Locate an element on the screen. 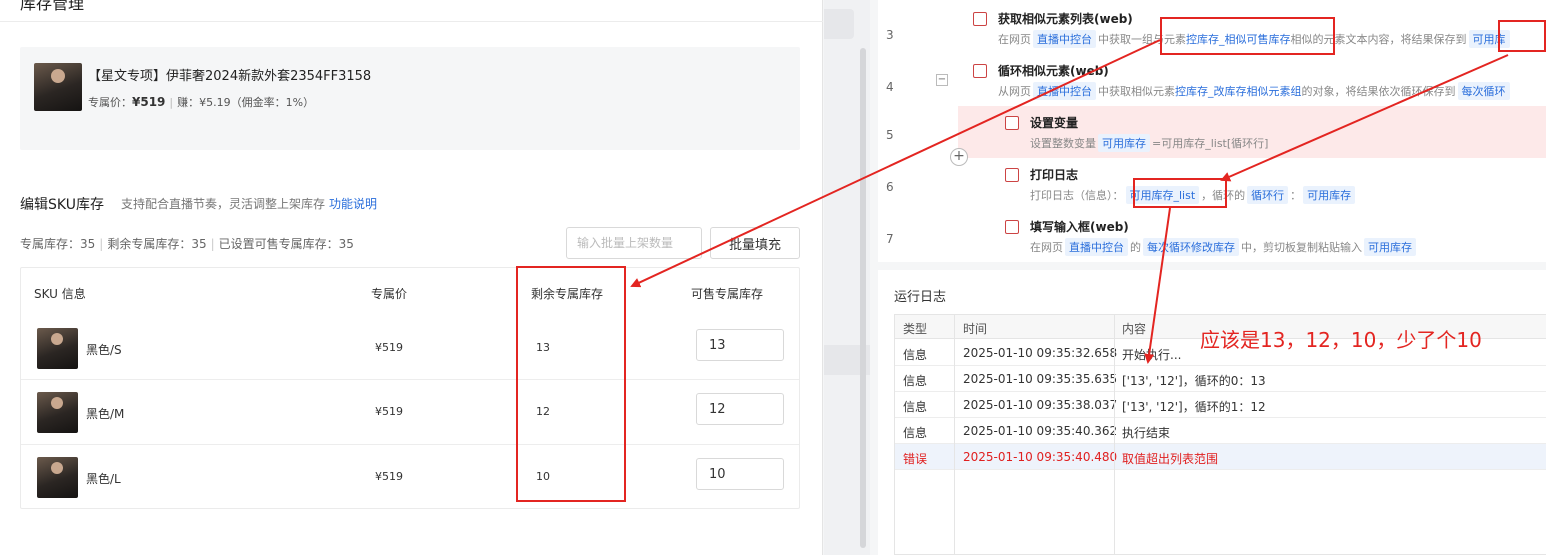 This screenshot has width=1546, height=555. table-row: 黑色/L ¥519 10 is located at coordinates (410, 476).